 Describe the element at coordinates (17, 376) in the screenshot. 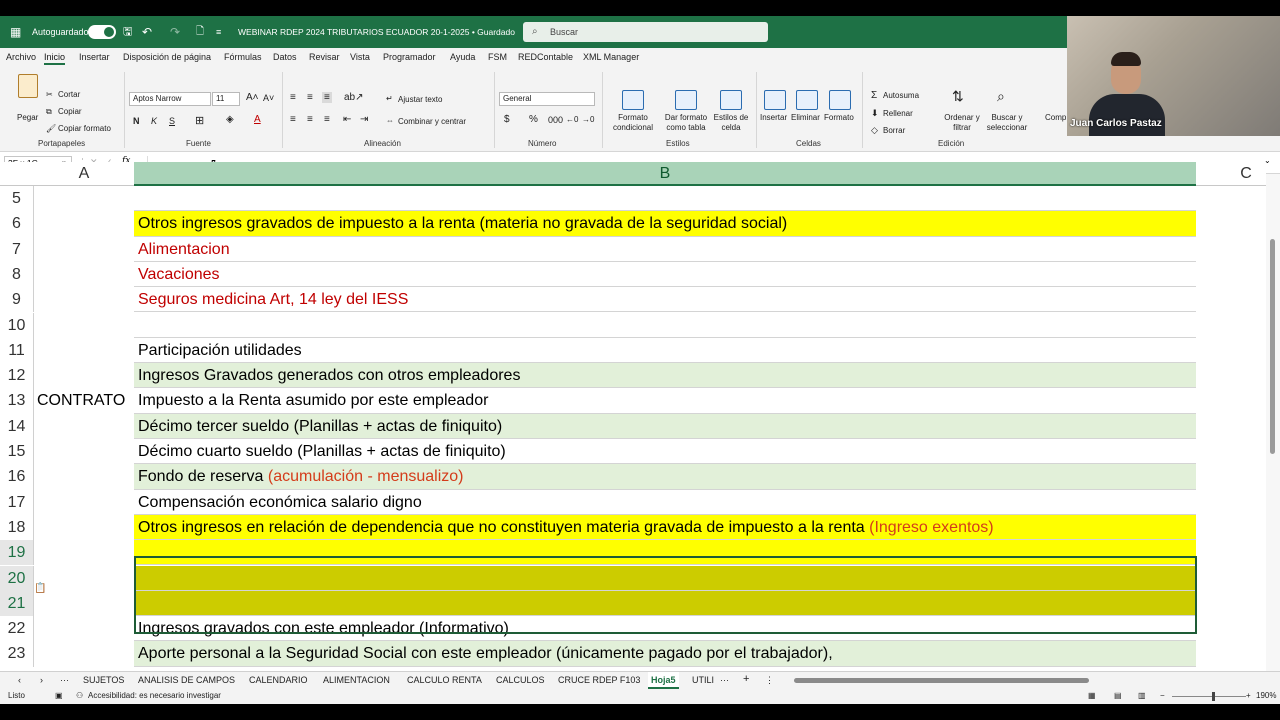

I see `row-header: 12` at that location.